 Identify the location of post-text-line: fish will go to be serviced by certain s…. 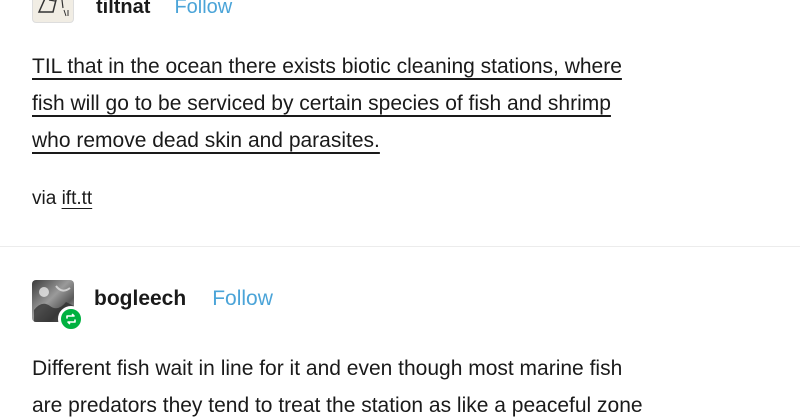
(392, 103).